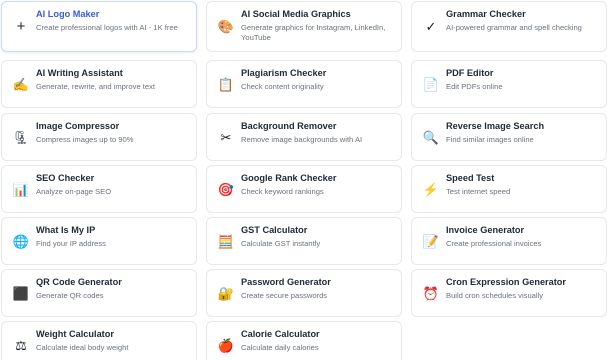 Image resolution: width=607 pixels, height=360 pixels. Describe the element at coordinates (280, 347) in the screenshot. I see `tool-description: Calculate daily calories` at that location.